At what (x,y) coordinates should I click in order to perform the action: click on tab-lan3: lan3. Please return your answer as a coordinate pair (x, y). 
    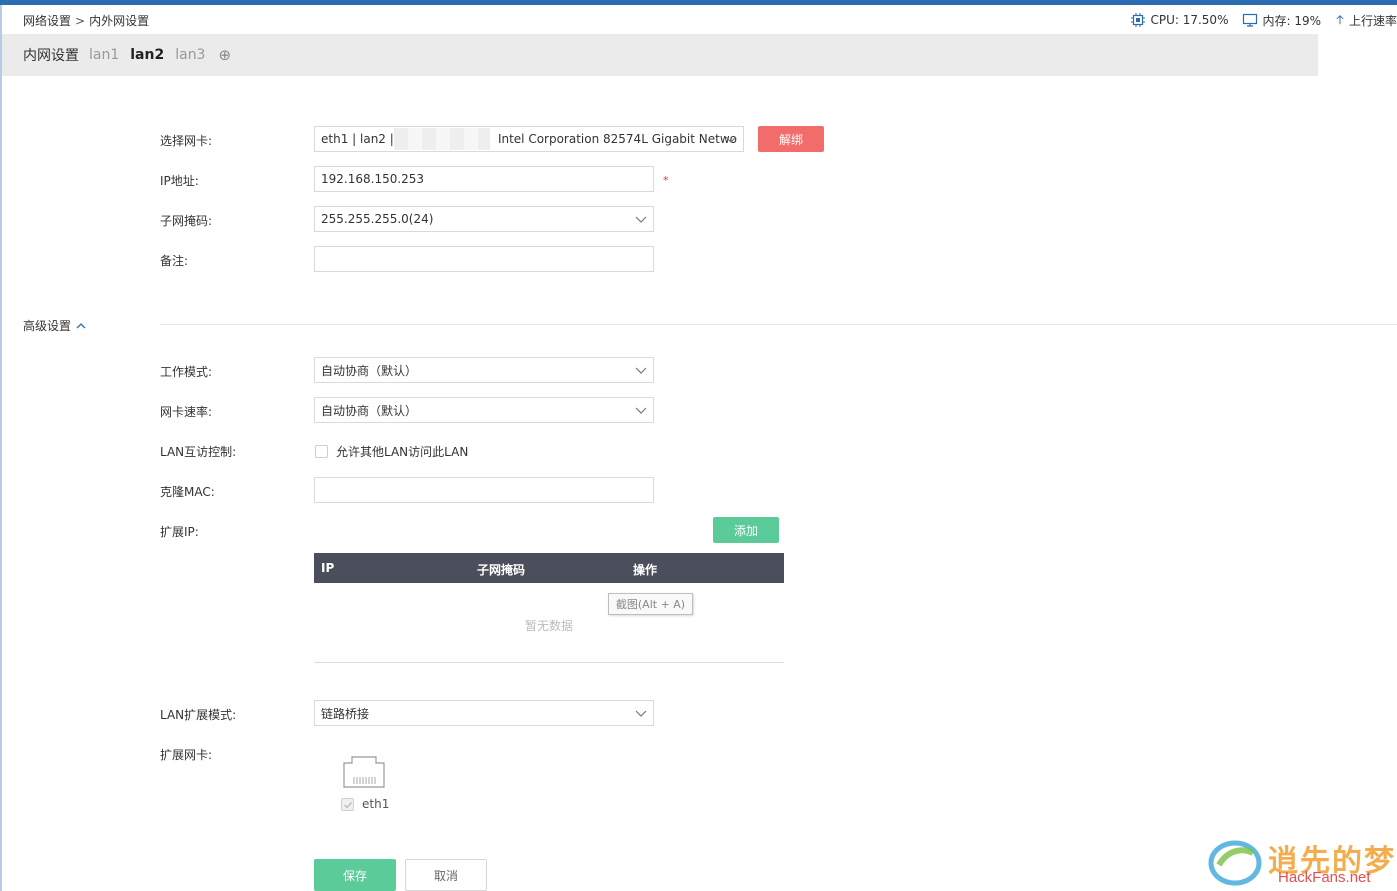
    Looking at the image, I should click on (190, 55).